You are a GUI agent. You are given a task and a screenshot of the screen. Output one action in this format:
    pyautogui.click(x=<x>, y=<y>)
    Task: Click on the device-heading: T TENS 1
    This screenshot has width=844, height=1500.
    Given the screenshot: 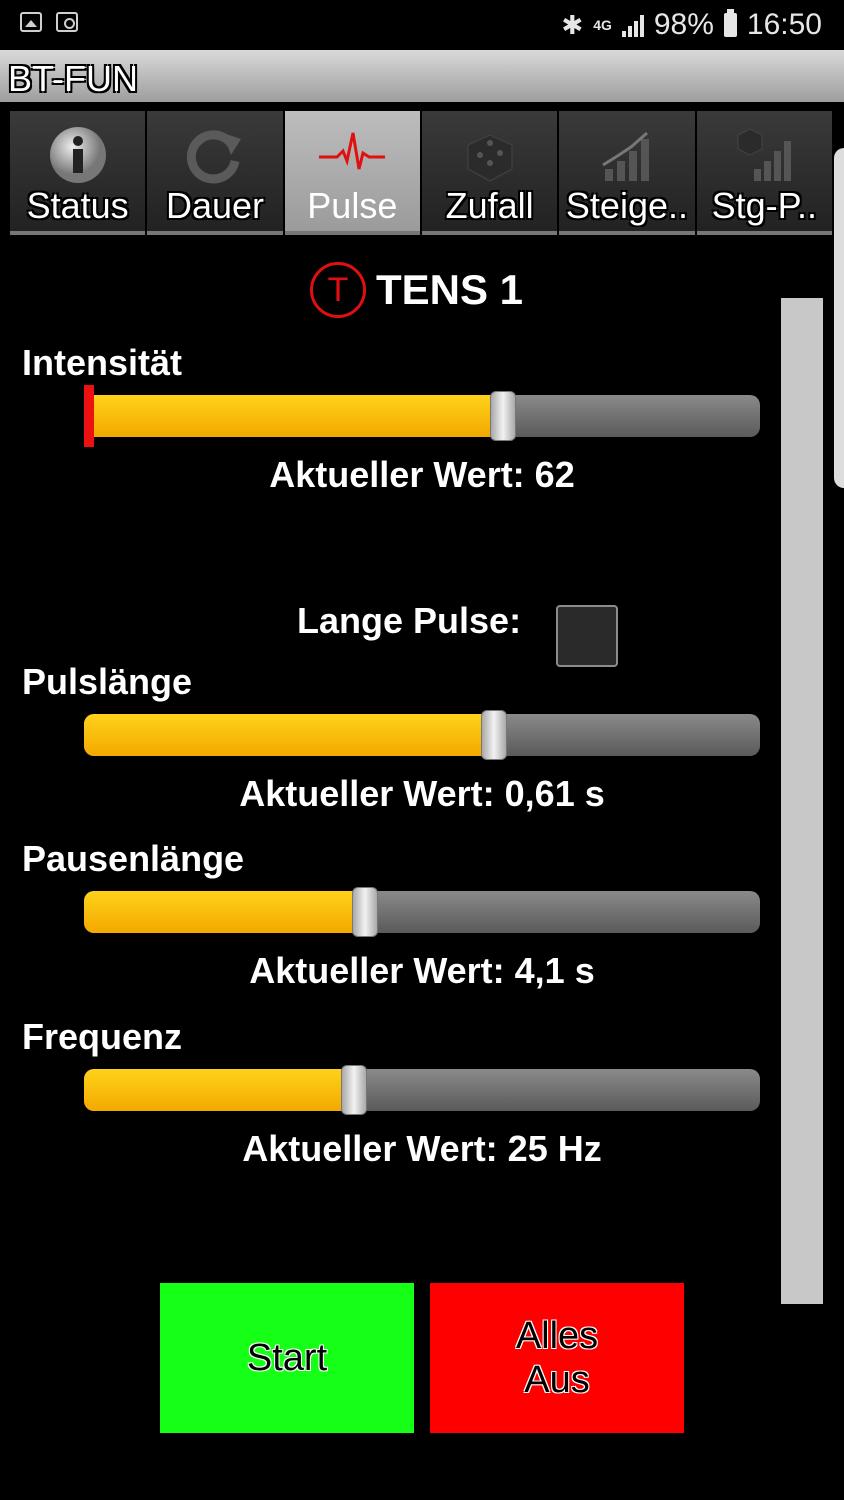 What is the action you would take?
    pyautogui.click(x=416, y=290)
    